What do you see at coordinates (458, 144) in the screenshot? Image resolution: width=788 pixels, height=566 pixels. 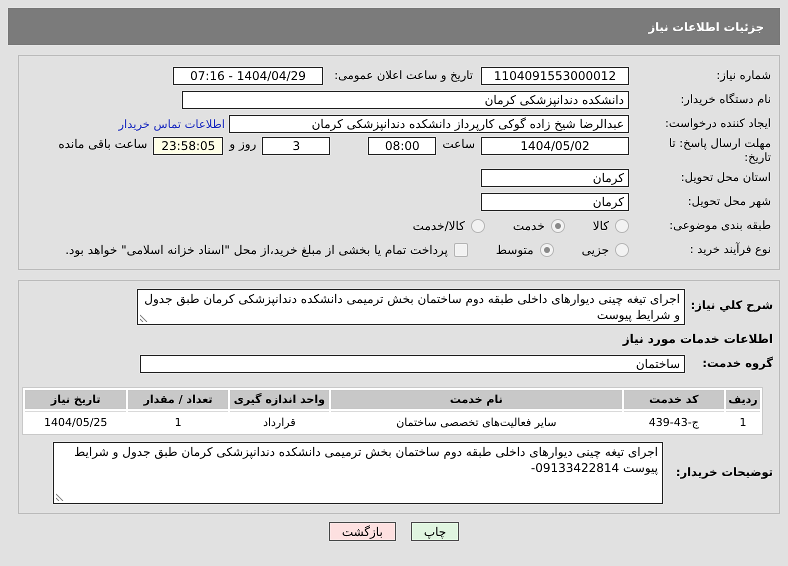 I see `time-label: ساعت` at bounding box center [458, 144].